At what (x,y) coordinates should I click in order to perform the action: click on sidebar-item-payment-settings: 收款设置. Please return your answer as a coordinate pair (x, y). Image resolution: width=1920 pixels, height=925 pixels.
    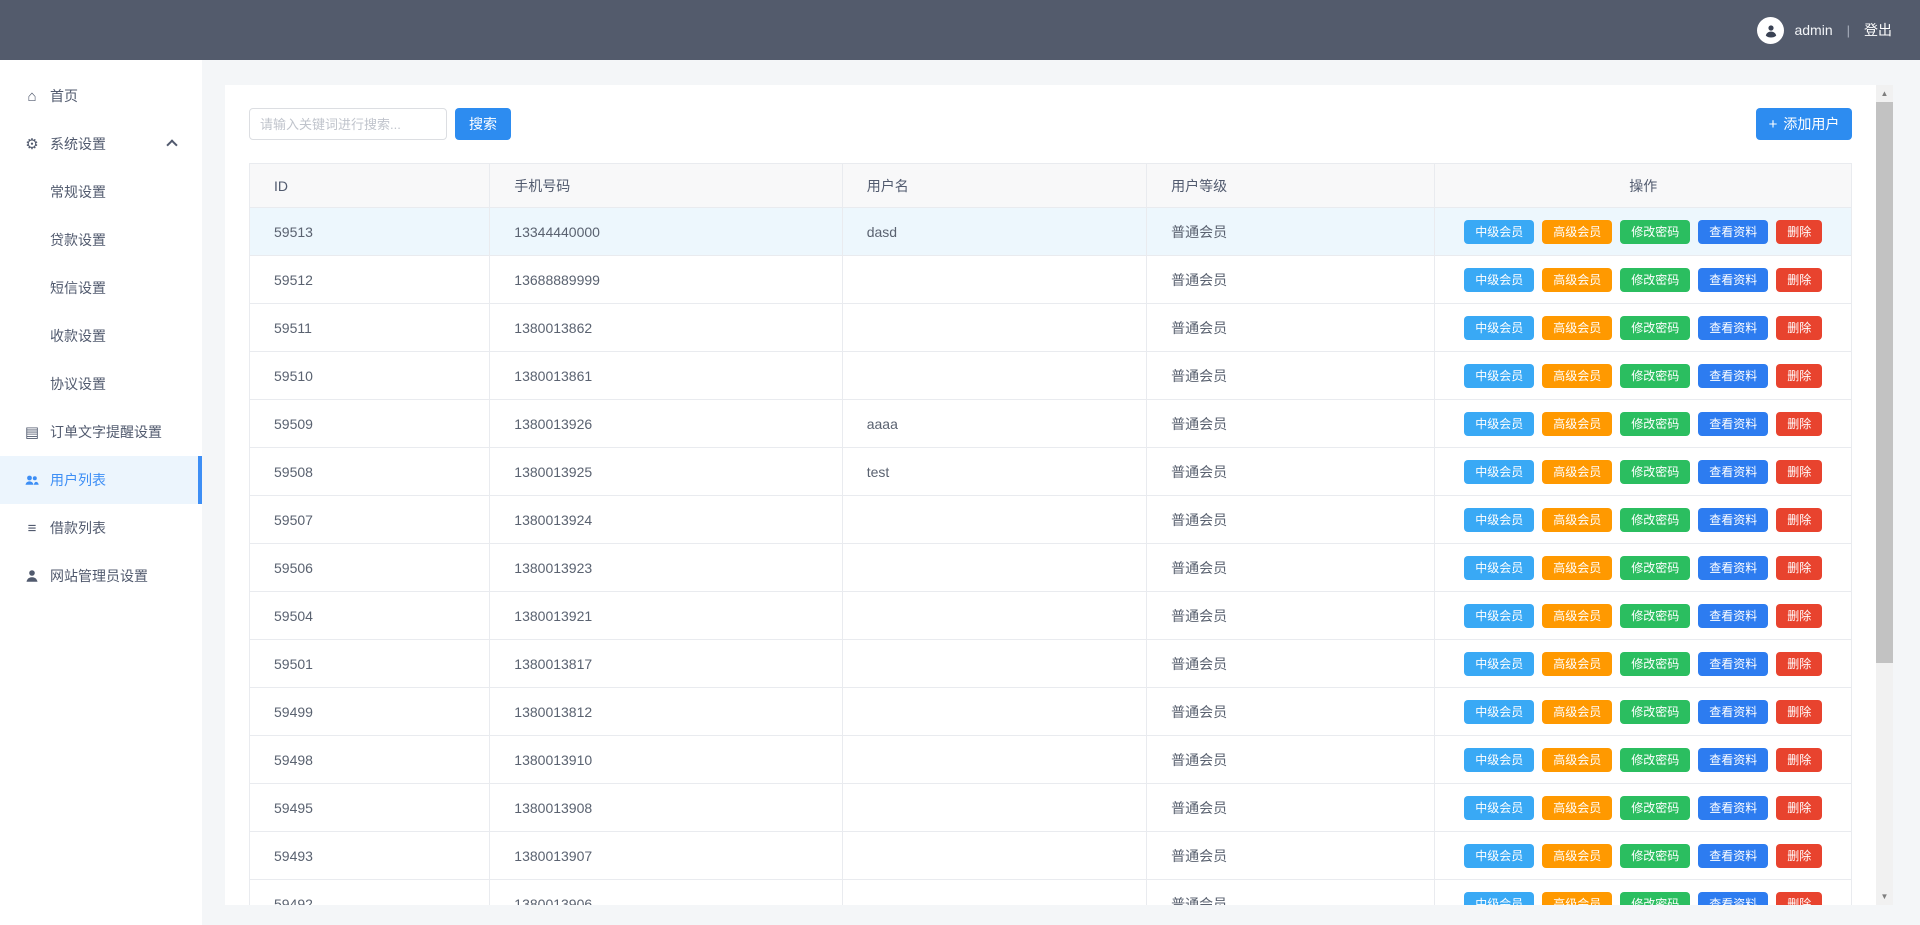
    Looking at the image, I should click on (101, 336).